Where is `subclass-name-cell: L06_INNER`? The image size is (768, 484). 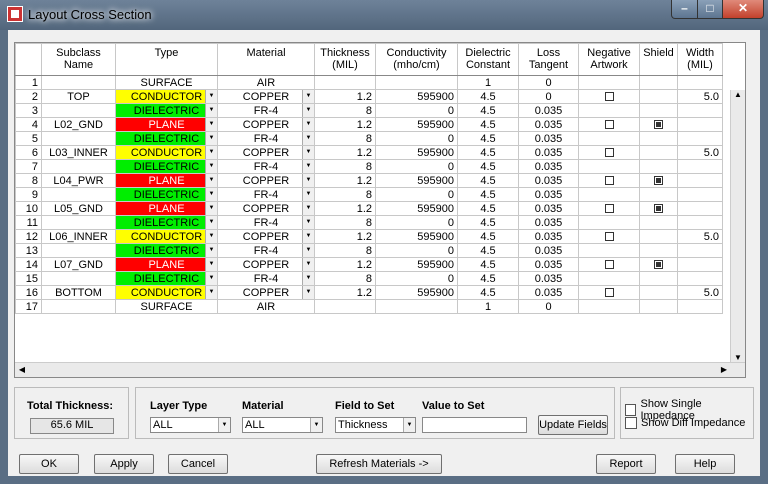 subclass-name-cell: L06_INNER is located at coordinates (78, 236).